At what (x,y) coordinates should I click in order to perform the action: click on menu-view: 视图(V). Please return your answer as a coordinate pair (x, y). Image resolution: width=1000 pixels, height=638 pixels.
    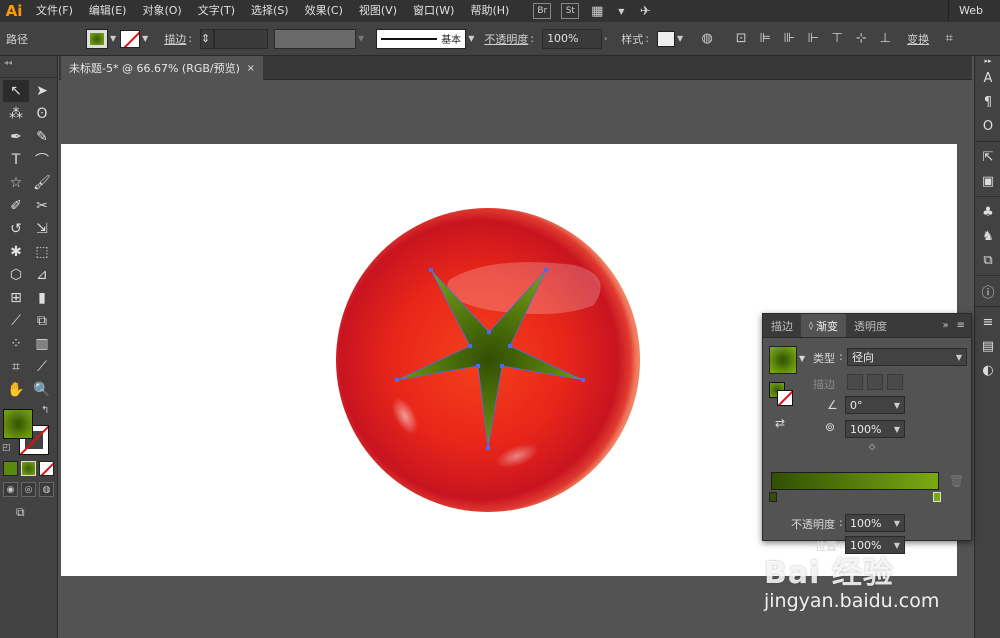
    Looking at the image, I should click on (378, 11).